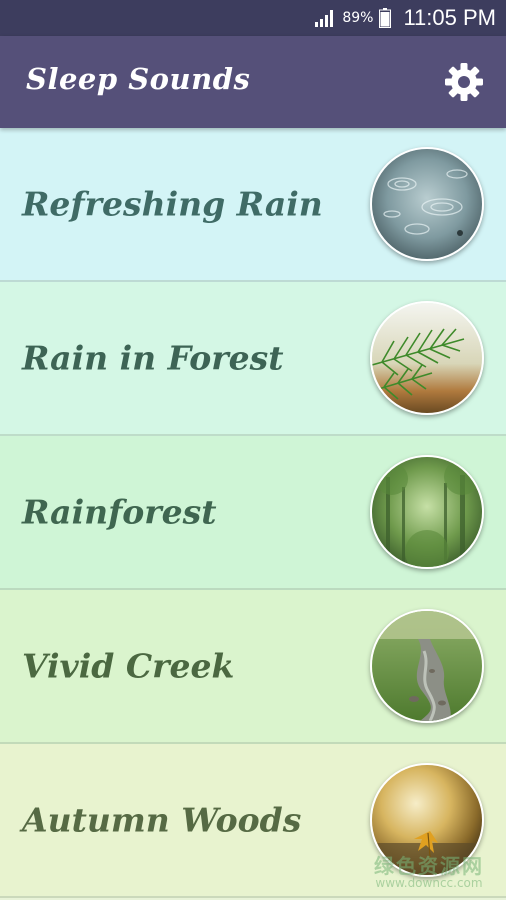 This screenshot has width=506, height=900. I want to click on sound-item-label: Vivid Creek, so click(128, 666).